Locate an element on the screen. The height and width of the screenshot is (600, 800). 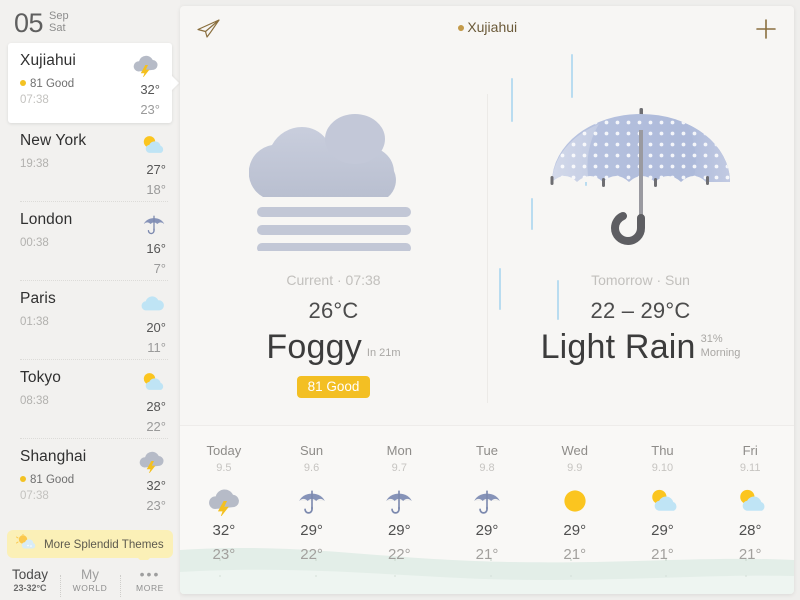
nav-secondary: 23-32°C is located at coordinates (30, 588).